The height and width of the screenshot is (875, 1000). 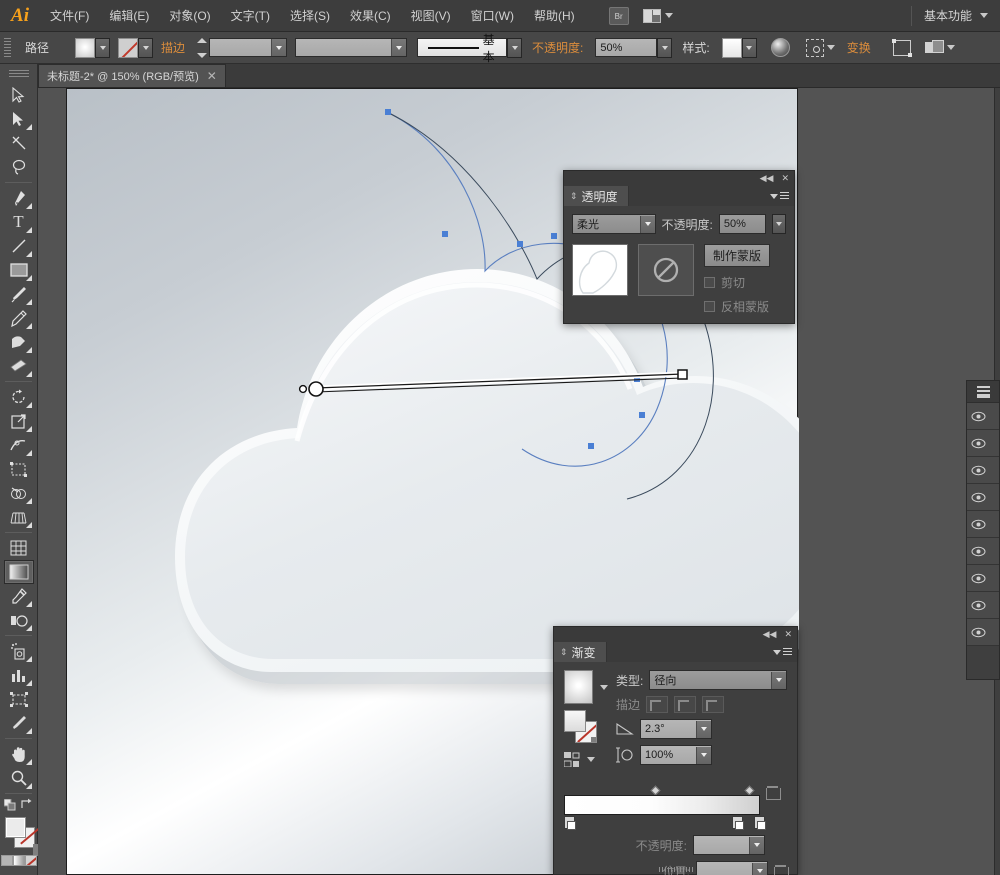 I want to click on stroke-gradient-within-button, so click(x=657, y=704).